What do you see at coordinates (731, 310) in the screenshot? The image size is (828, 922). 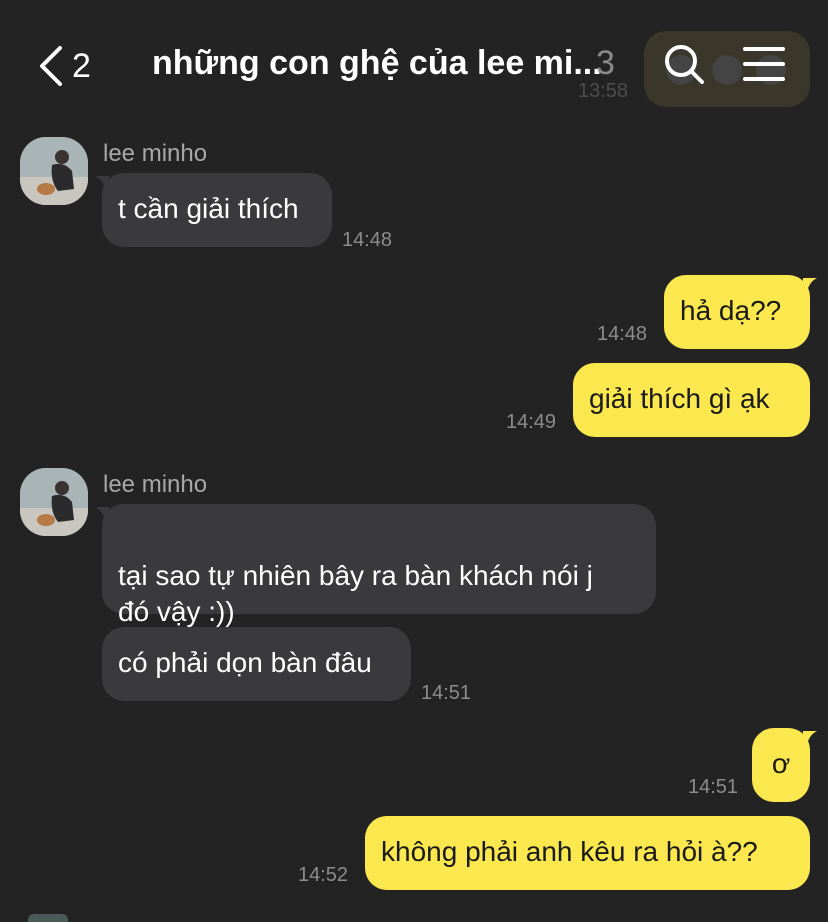 I see `message-text: hả dạ??` at bounding box center [731, 310].